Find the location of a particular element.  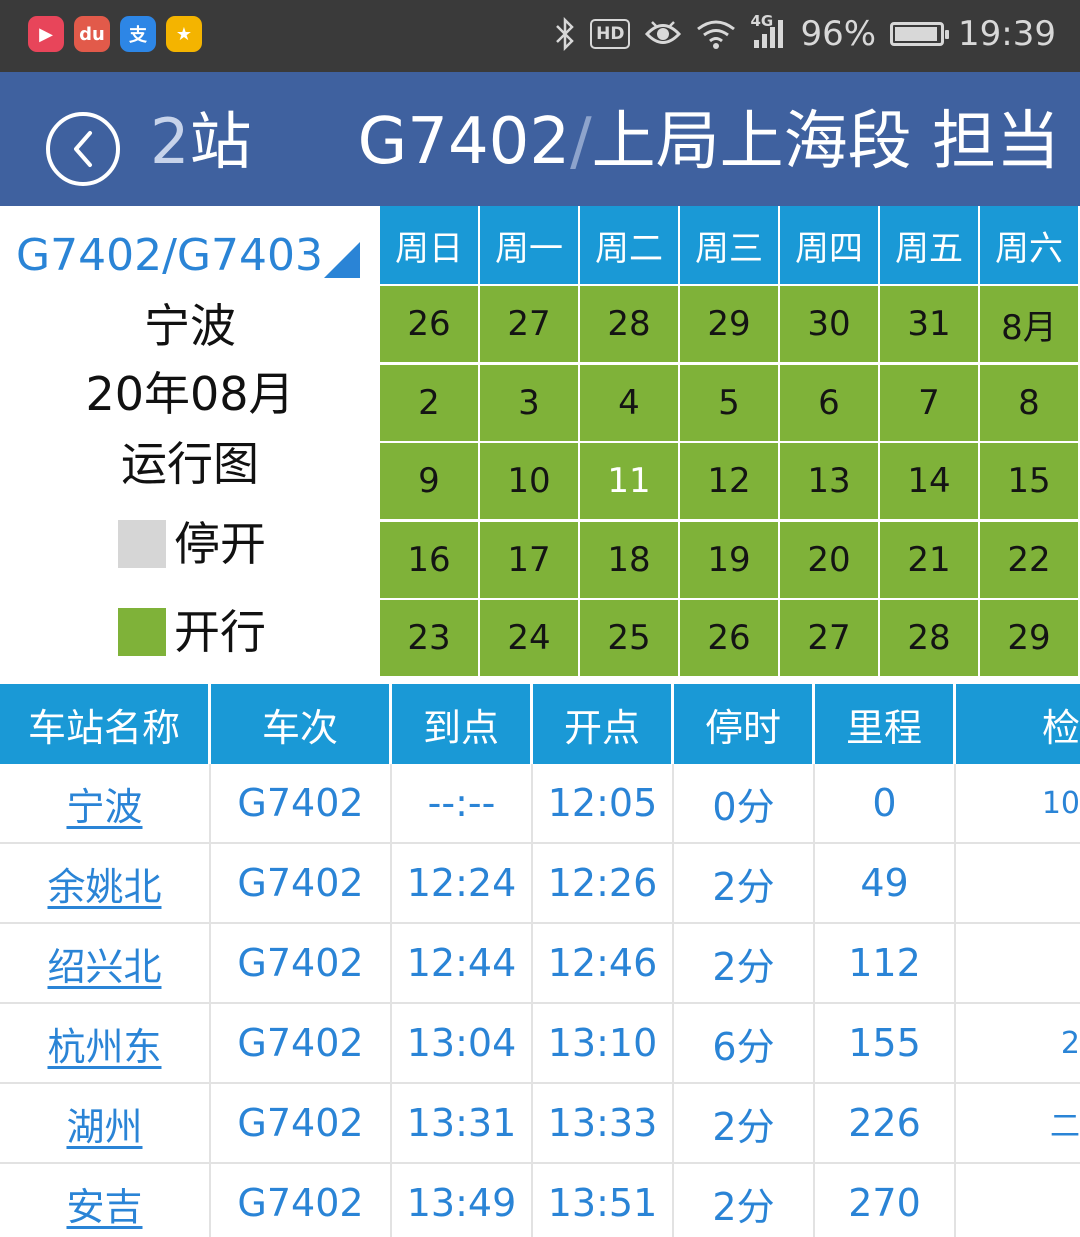

cell-depart: 13:51 is located at coordinates (603, 1200).